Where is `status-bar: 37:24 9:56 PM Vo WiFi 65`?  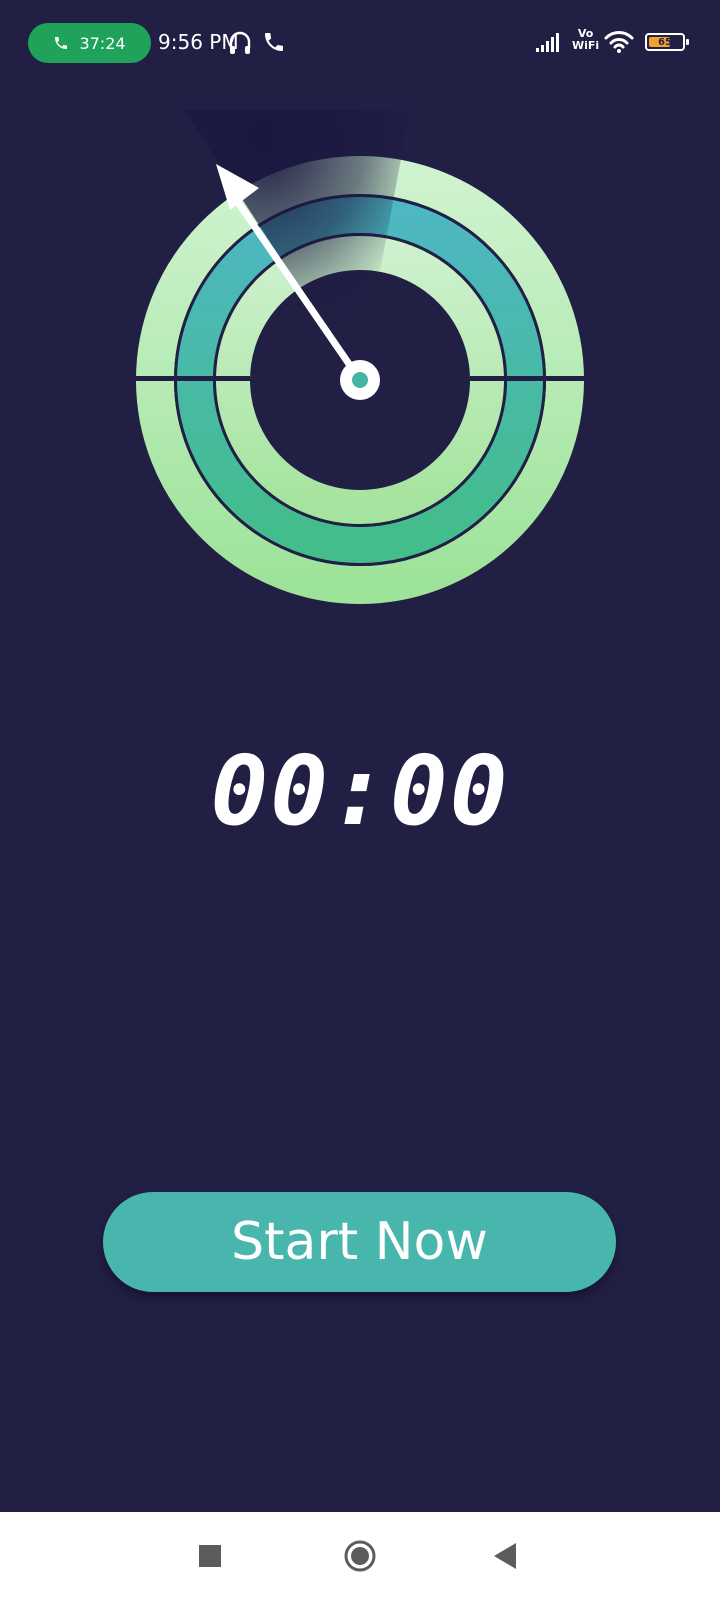 status-bar: 37:24 9:56 PM Vo WiFi 65 is located at coordinates (360, 45).